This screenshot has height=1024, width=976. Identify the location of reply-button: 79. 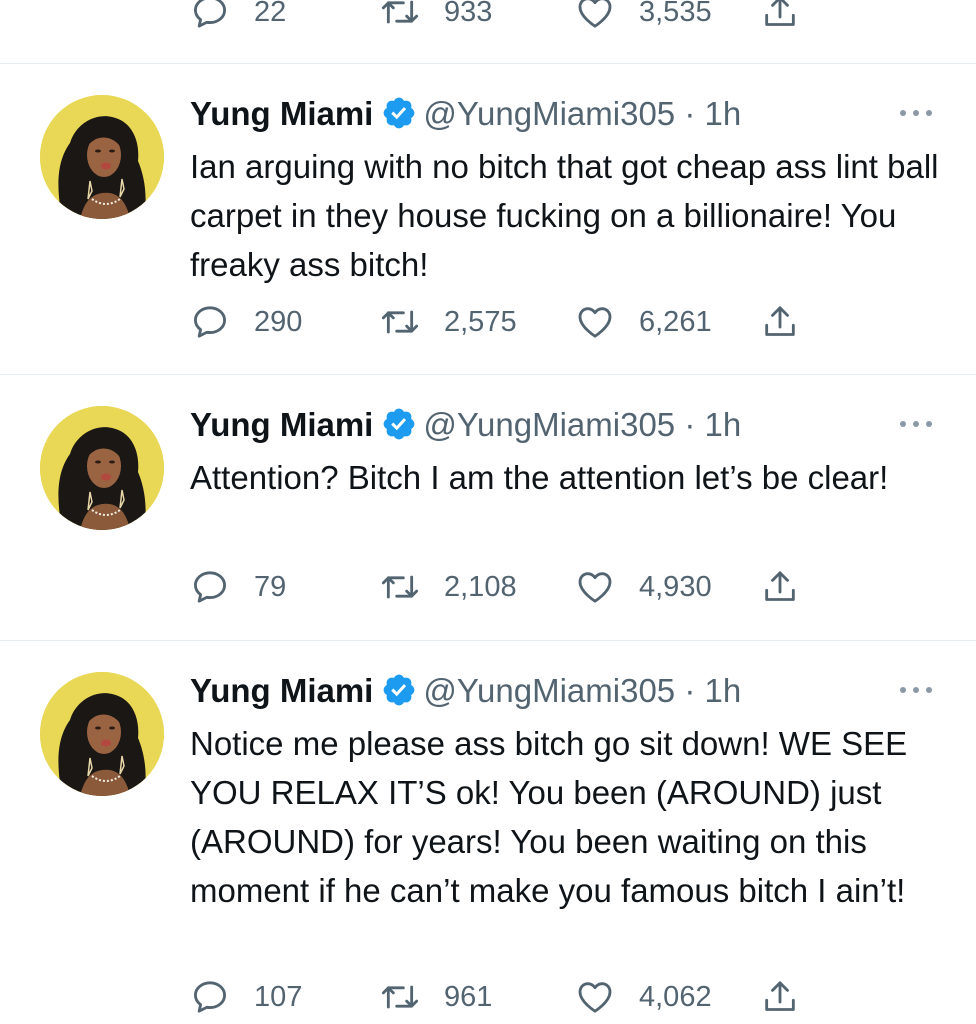
(238, 587).